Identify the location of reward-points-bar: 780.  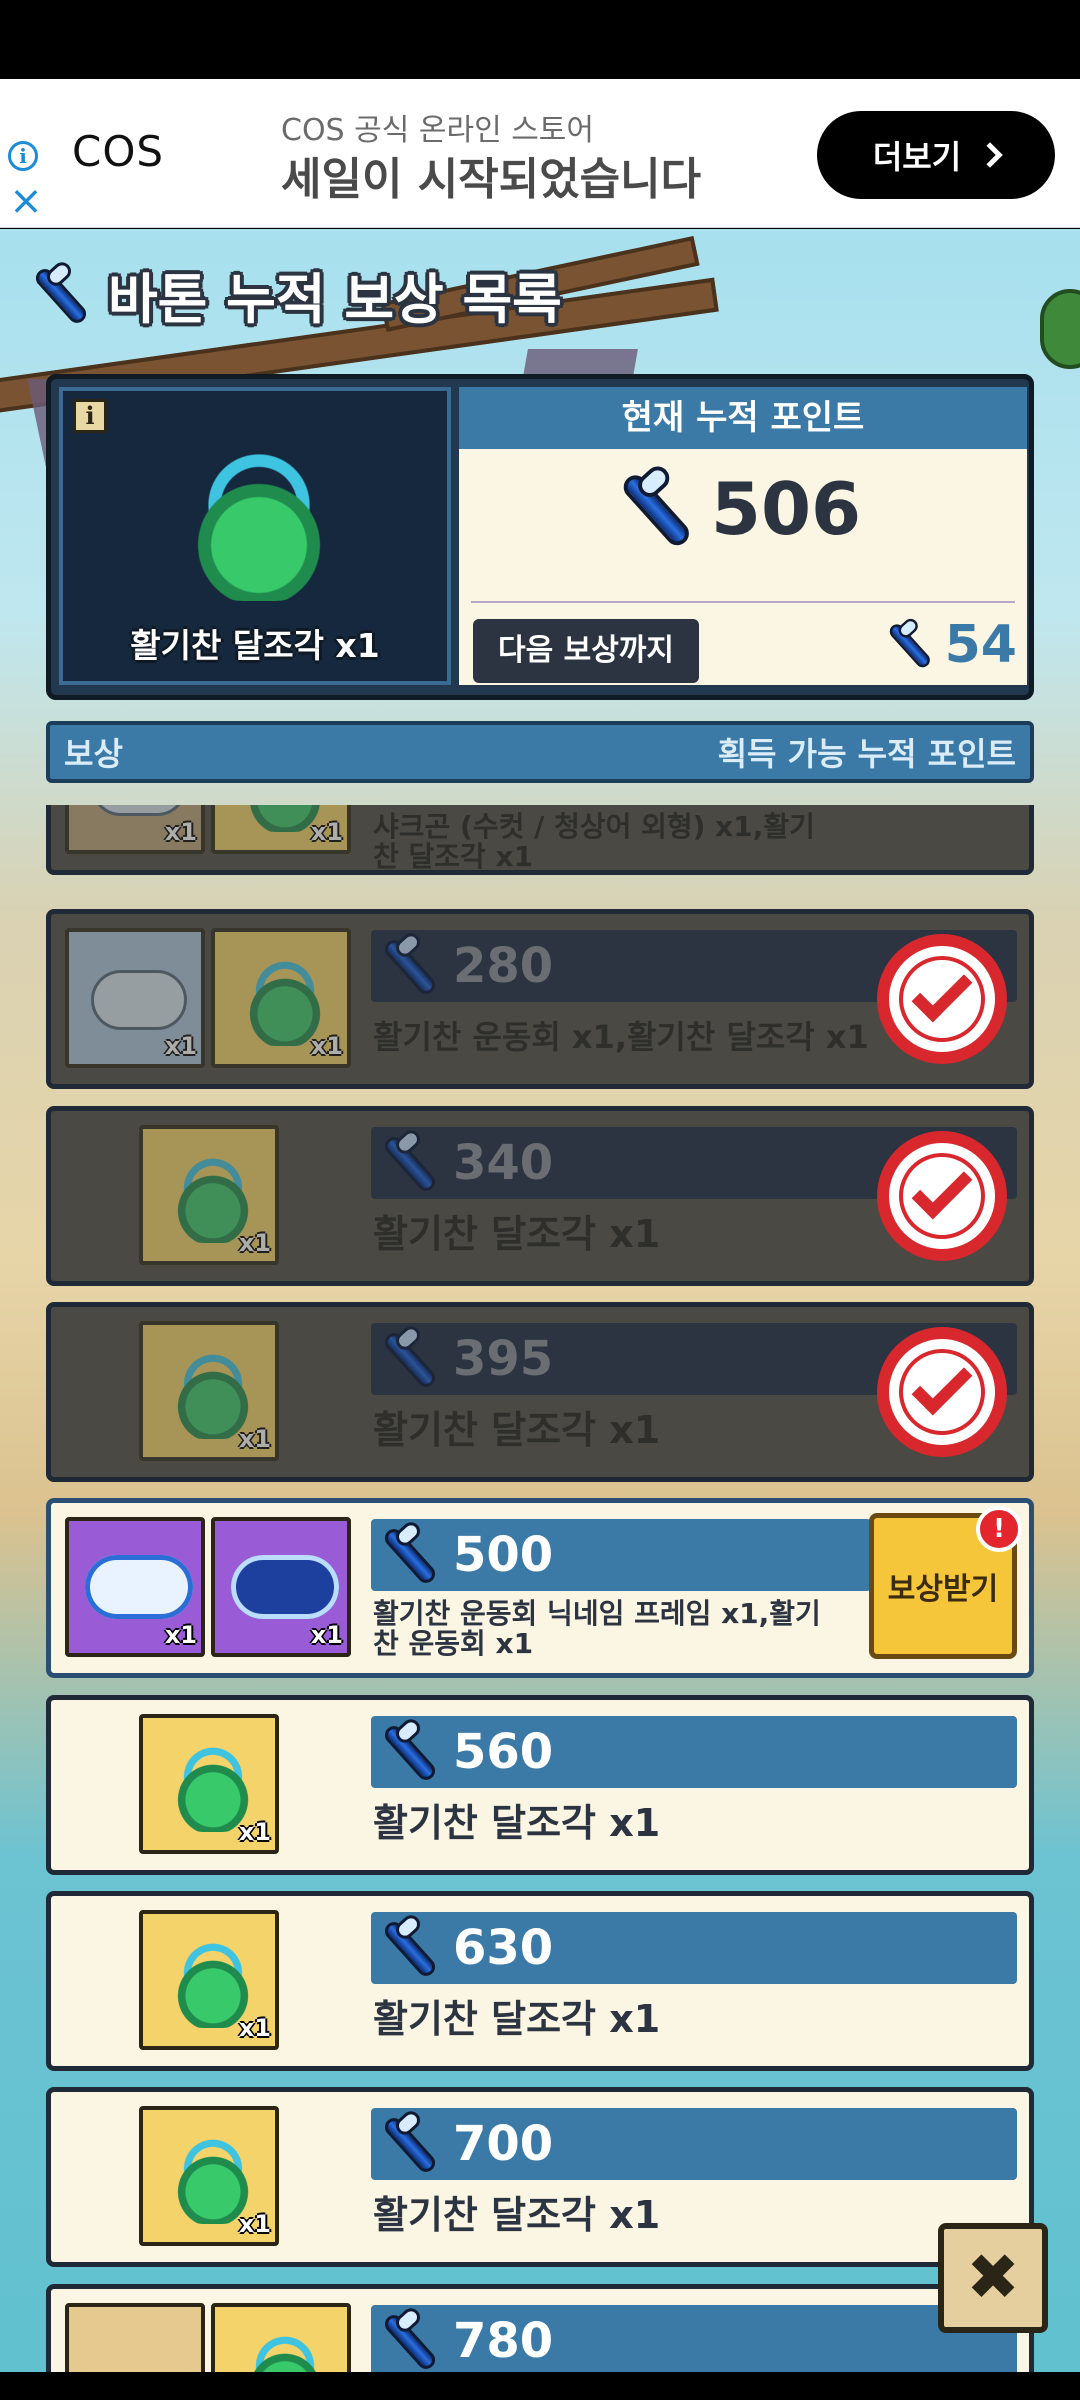
(694, 2338).